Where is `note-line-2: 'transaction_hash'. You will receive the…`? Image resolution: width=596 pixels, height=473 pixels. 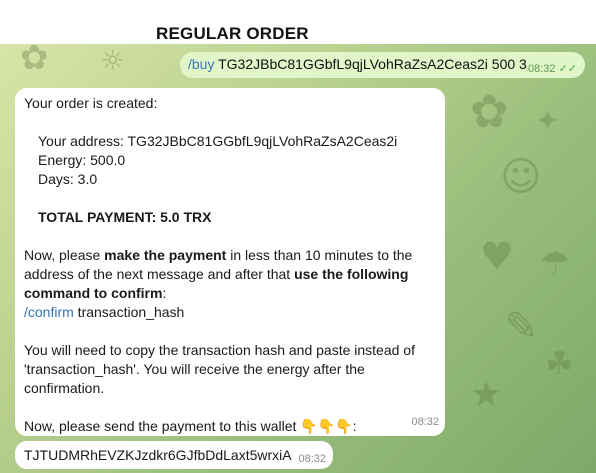 note-line-2: 'transaction_hash'. You will receive the… is located at coordinates (194, 369).